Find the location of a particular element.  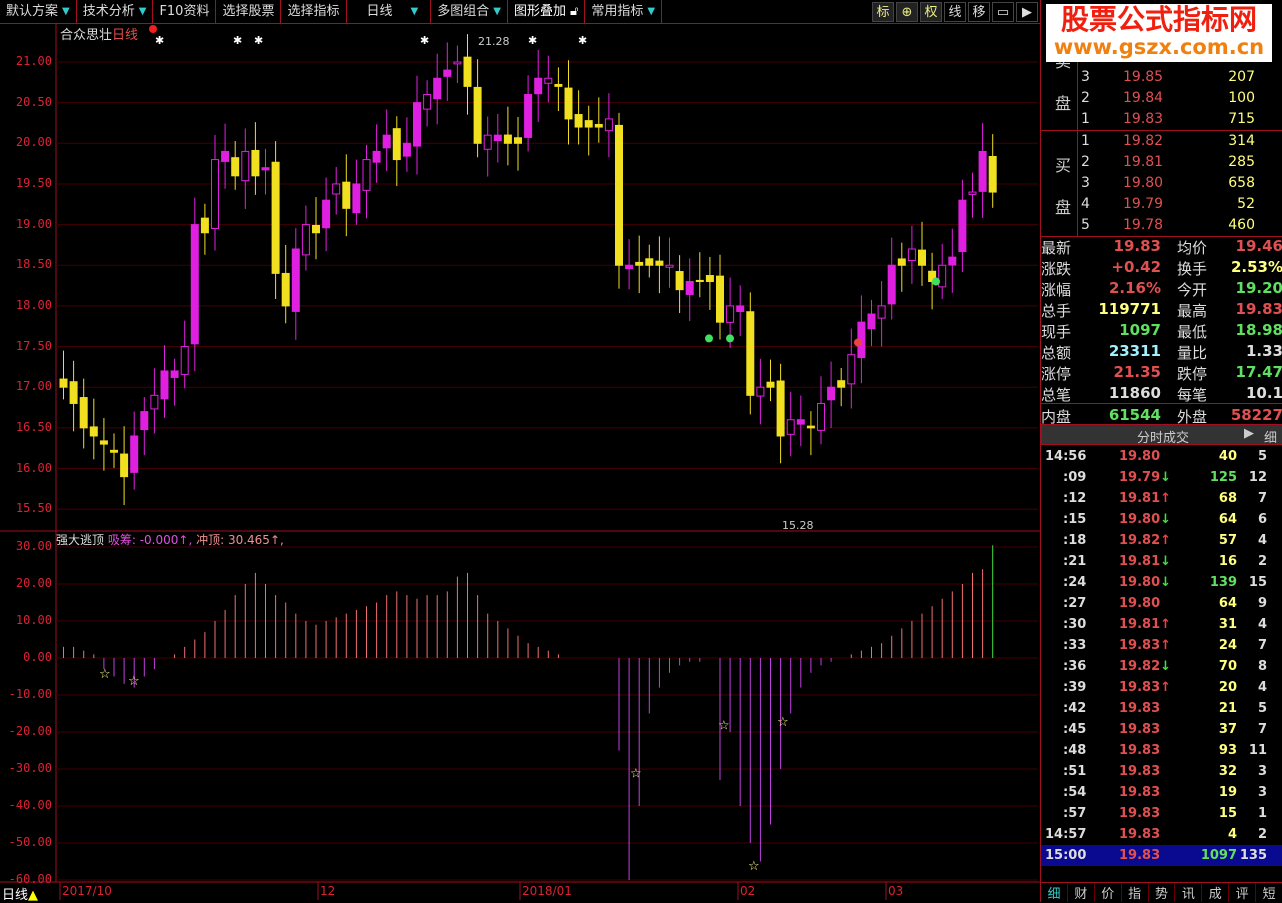

buy-level-row: 1 19.82 314 is located at coordinates (1161, 141).